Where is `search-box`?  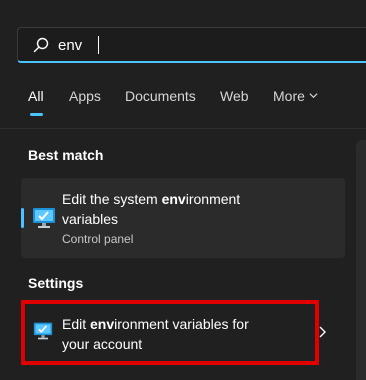
search-box is located at coordinates (191, 45).